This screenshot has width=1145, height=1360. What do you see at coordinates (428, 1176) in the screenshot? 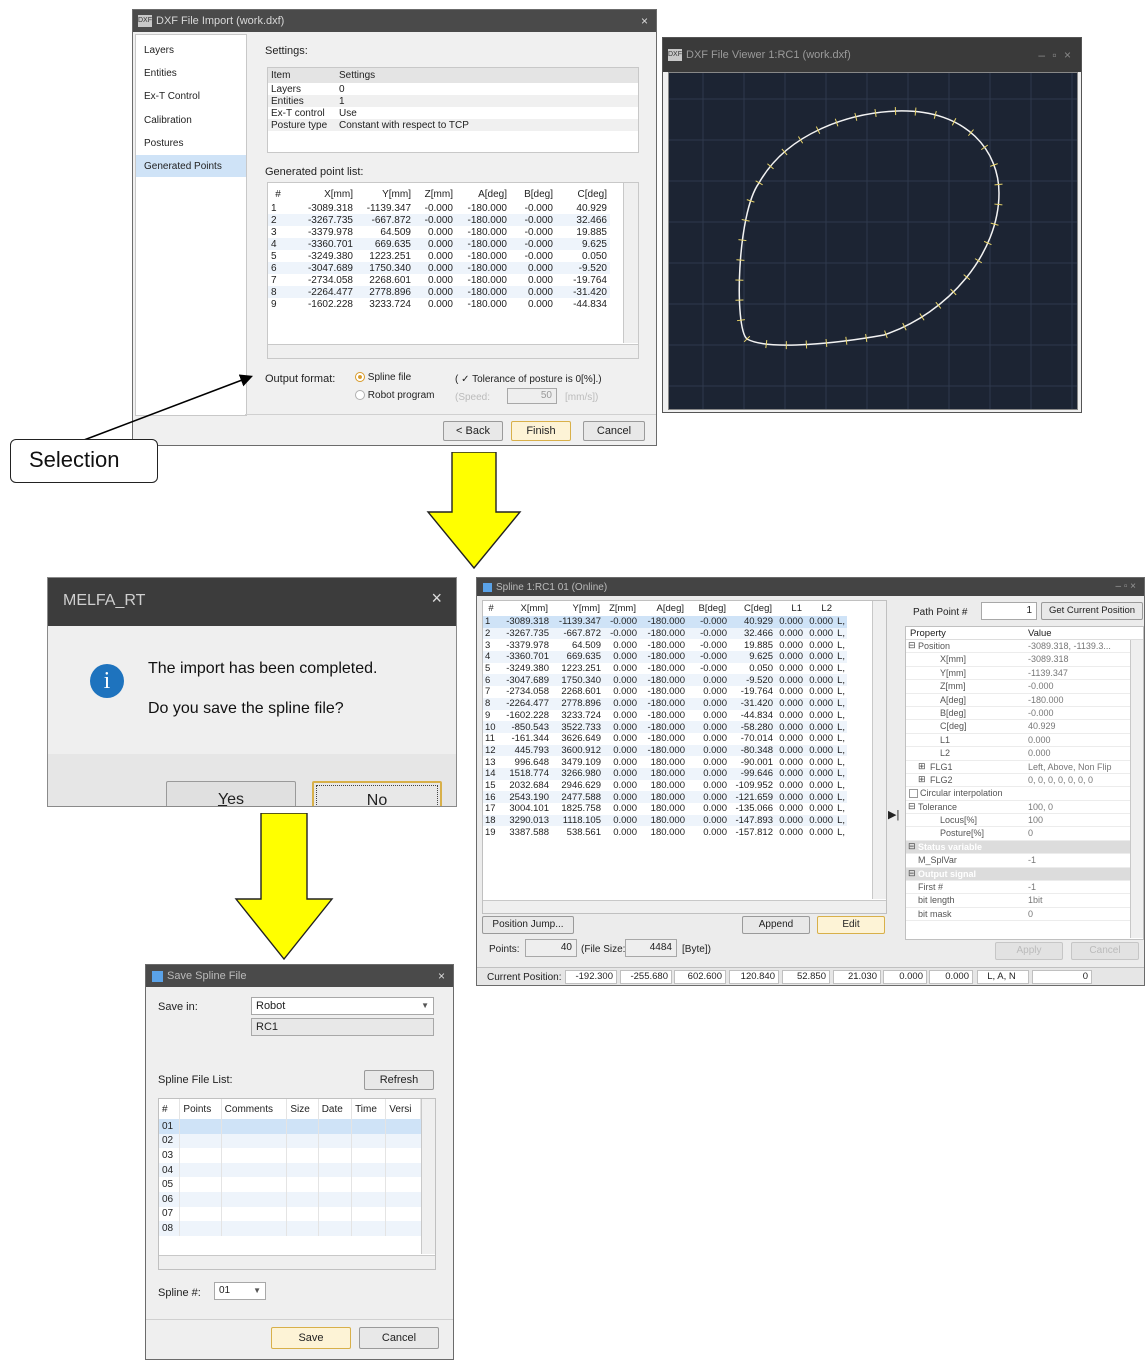
I see `file-list-vscroll` at bounding box center [428, 1176].